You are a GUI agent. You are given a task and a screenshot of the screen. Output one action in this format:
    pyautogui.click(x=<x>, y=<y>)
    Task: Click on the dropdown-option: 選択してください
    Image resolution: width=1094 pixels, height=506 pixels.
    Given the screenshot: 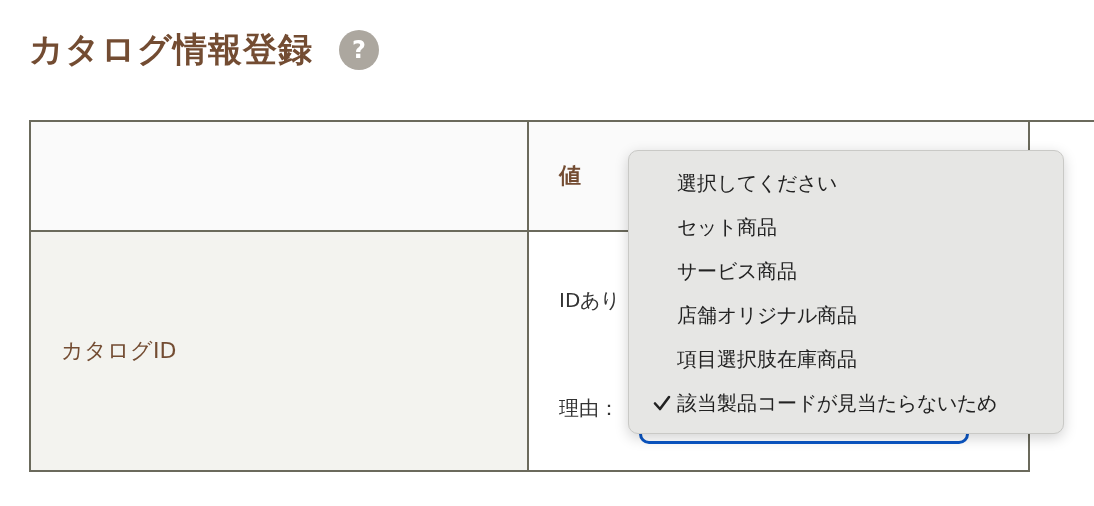 What is the action you would take?
    pyautogui.click(x=757, y=183)
    